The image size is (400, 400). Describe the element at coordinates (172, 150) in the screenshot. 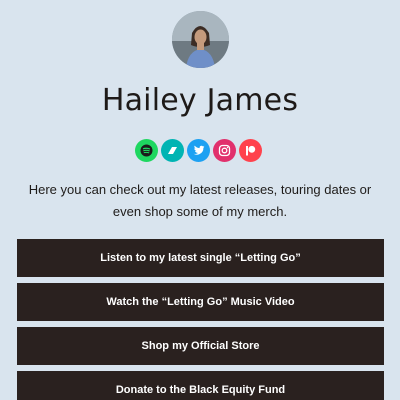

I see `bandsintown-icon` at that location.